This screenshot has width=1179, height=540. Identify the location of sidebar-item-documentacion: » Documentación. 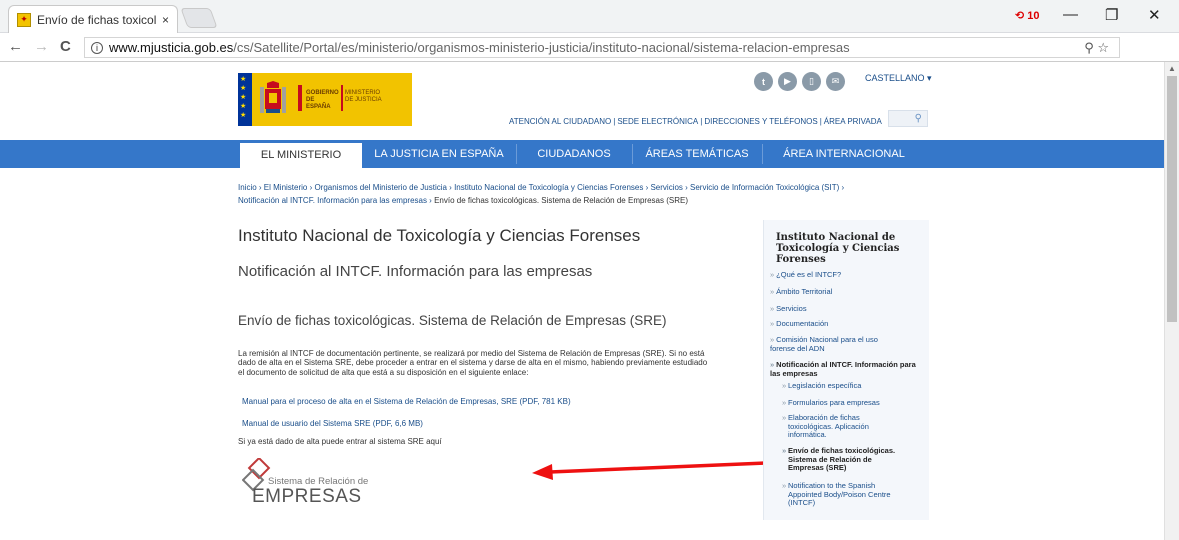
(849, 324).